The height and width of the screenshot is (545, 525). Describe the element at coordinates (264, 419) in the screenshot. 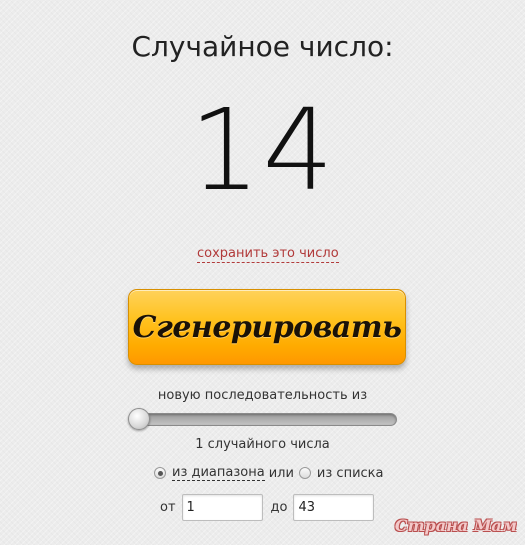

I see `count-slider-track` at that location.